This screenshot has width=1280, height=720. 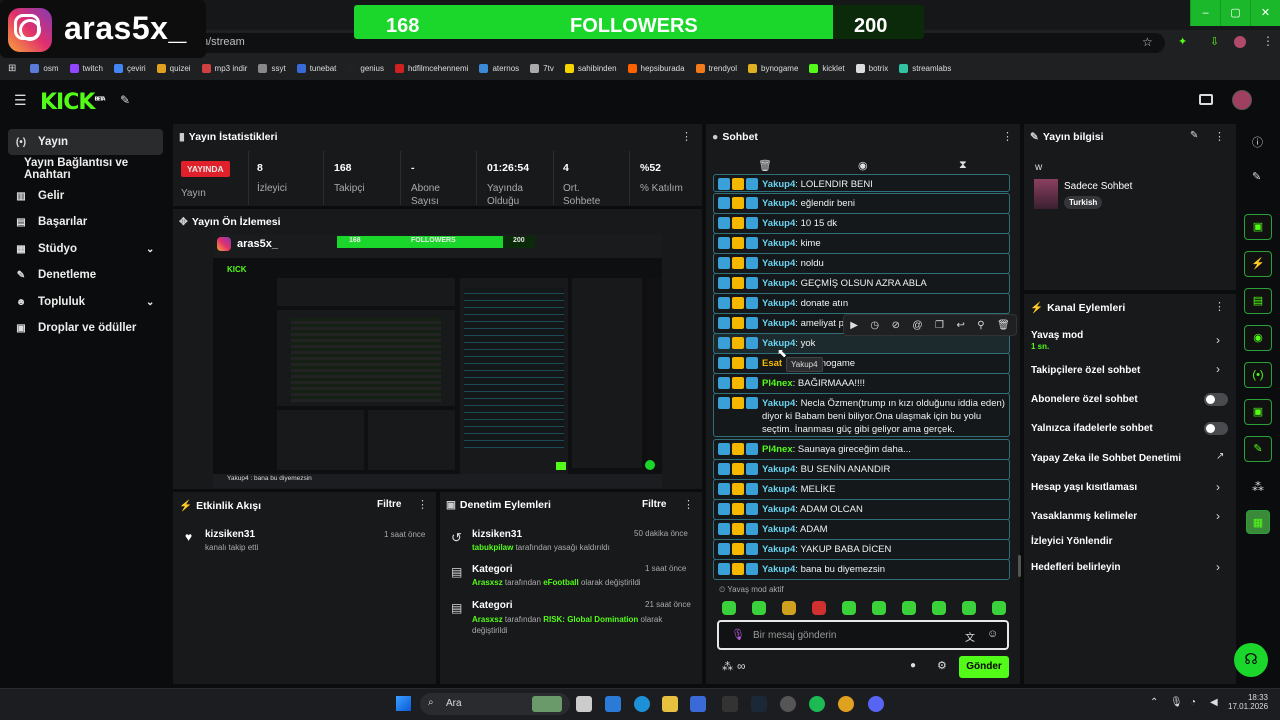 I want to click on chat-message: Yakup4: donate atın, so click(x=861, y=303).